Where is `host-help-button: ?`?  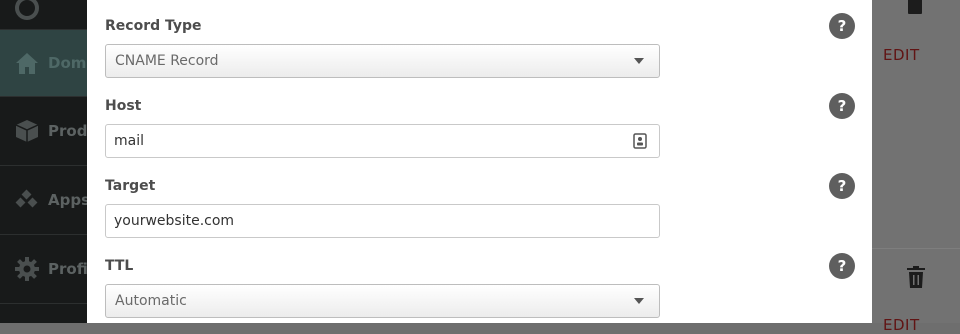 host-help-button: ? is located at coordinates (842, 106).